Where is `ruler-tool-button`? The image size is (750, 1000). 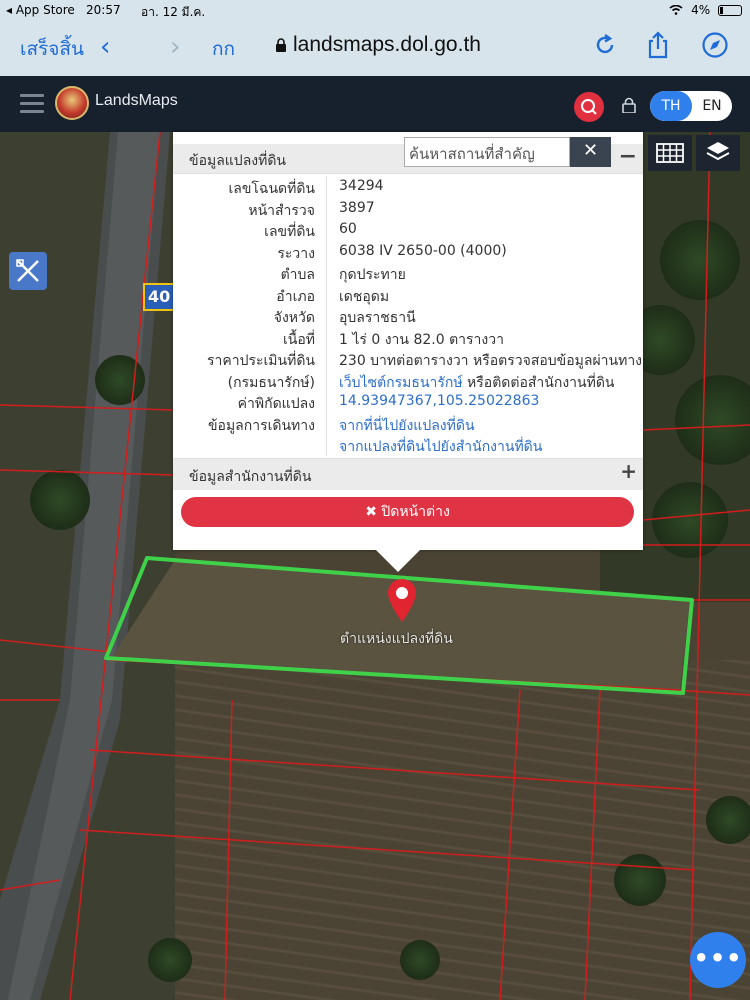 ruler-tool-button is located at coordinates (28, 271).